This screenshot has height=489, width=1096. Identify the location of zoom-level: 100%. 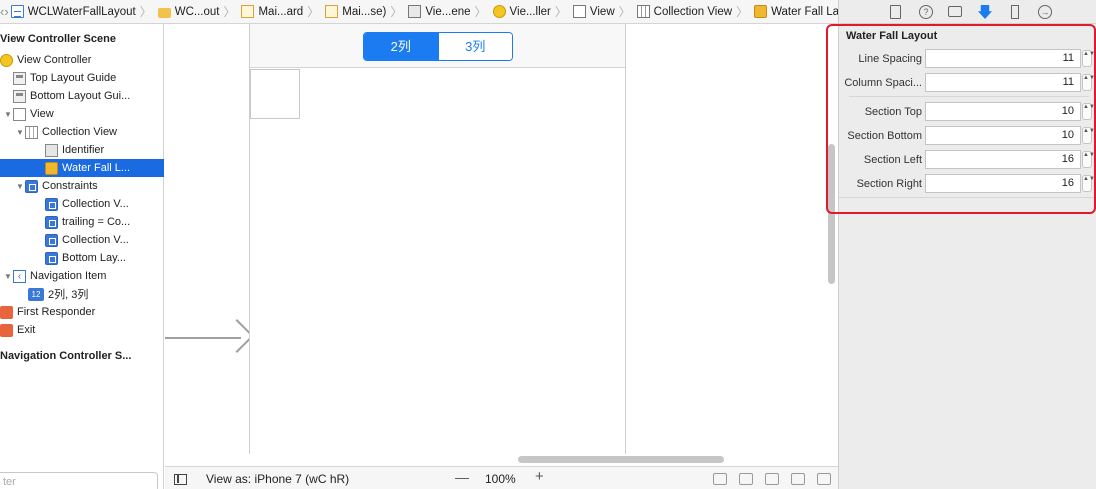
(500, 479).